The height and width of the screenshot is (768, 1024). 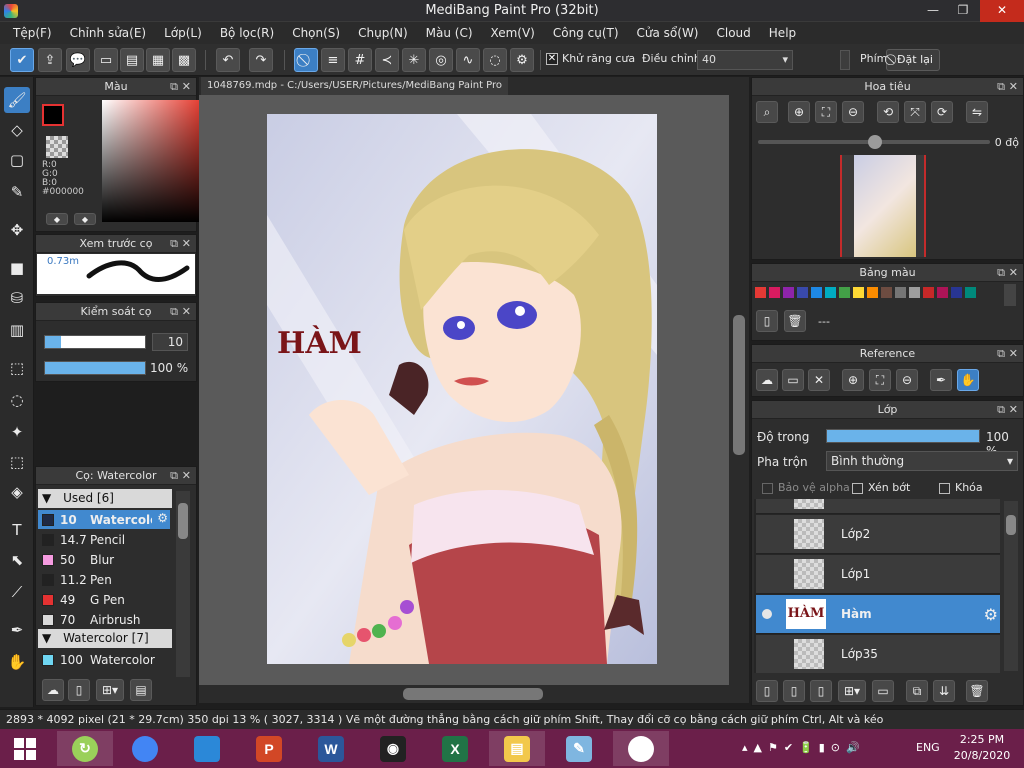 I want to click on canvas-vertical-scrollbar, so click(x=739, y=390).